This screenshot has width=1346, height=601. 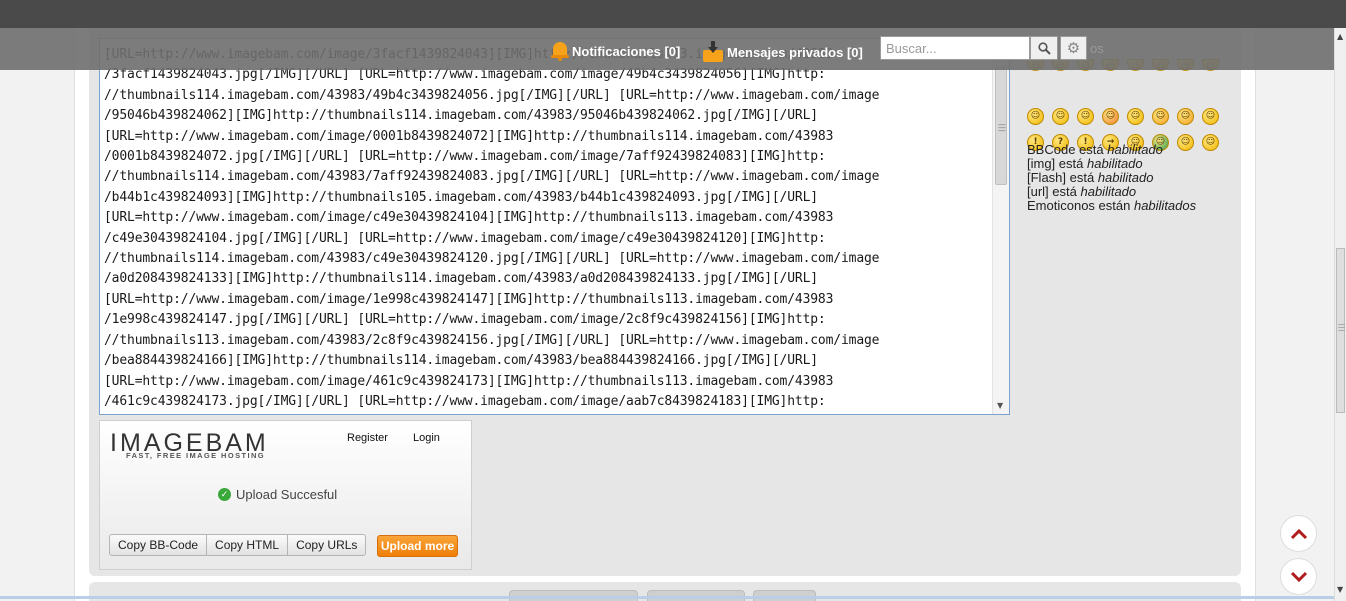 What do you see at coordinates (1085, 163) in the screenshot?
I see `status-img: [img] está habilitado` at bounding box center [1085, 163].